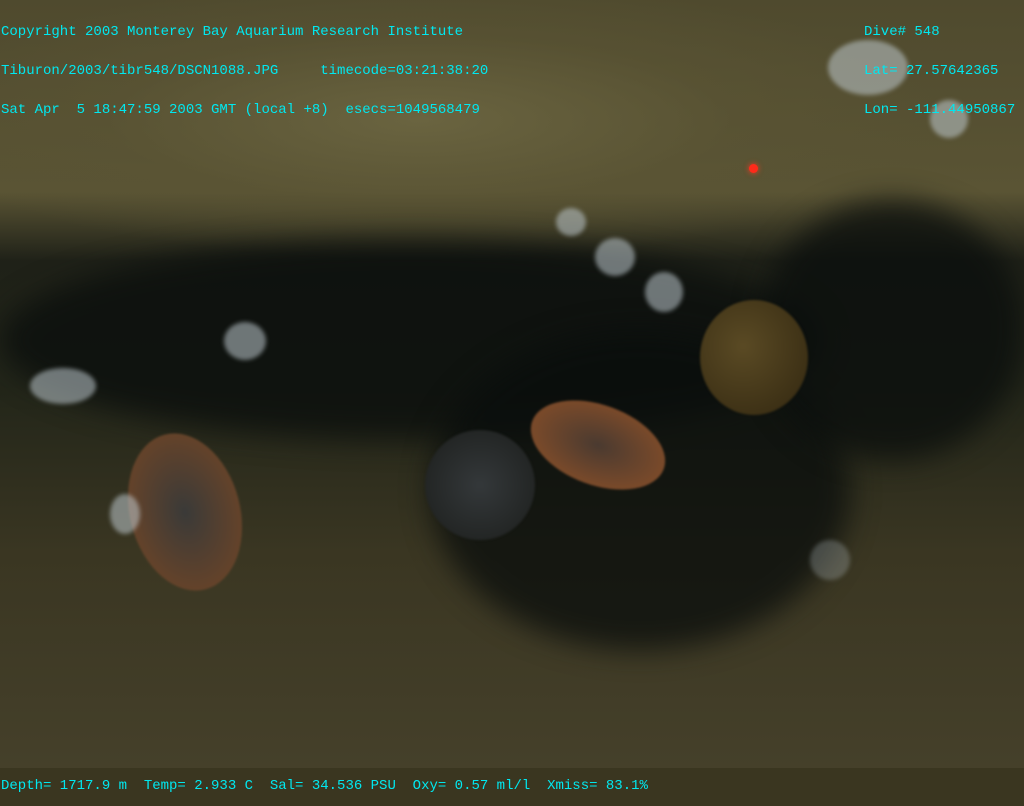 Image resolution: width=1024 pixels, height=806 pixels. Describe the element at coordinates (753, 168) in the screenshot. I see `laser-dot` at that location.